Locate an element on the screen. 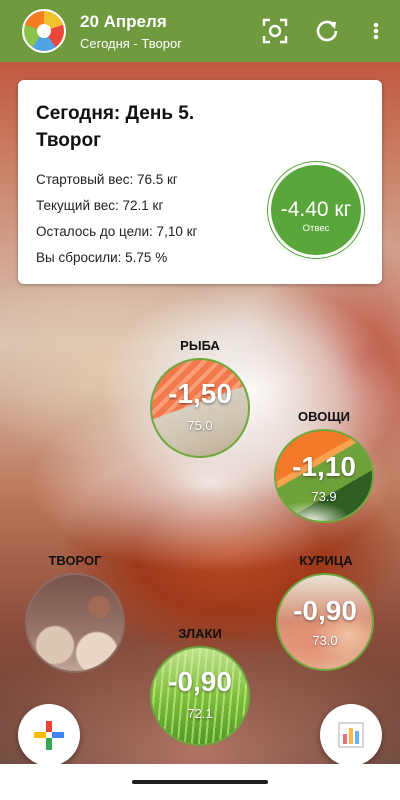 Image resolution: width=400 pixels, height=800 pixels. day-vegetables-weight: 73.9 is located at coordinates (324, 496).